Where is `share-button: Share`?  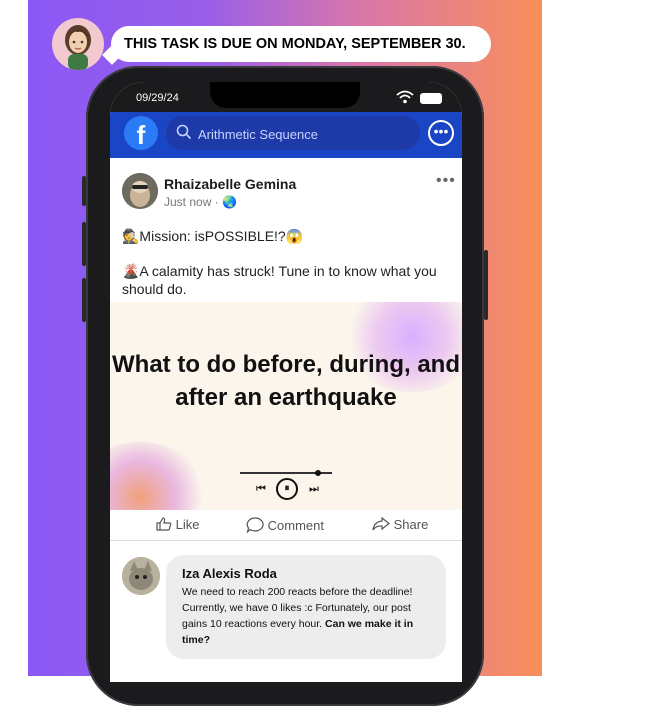 share-button: Share is located at coordinates (400, 524).